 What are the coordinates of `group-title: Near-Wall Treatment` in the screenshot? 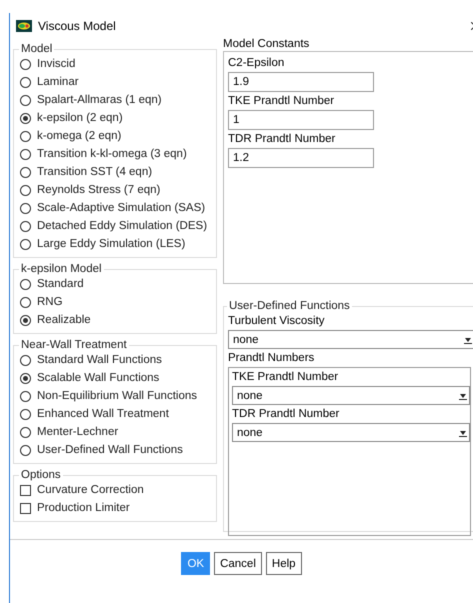 It's located at (74, 345).